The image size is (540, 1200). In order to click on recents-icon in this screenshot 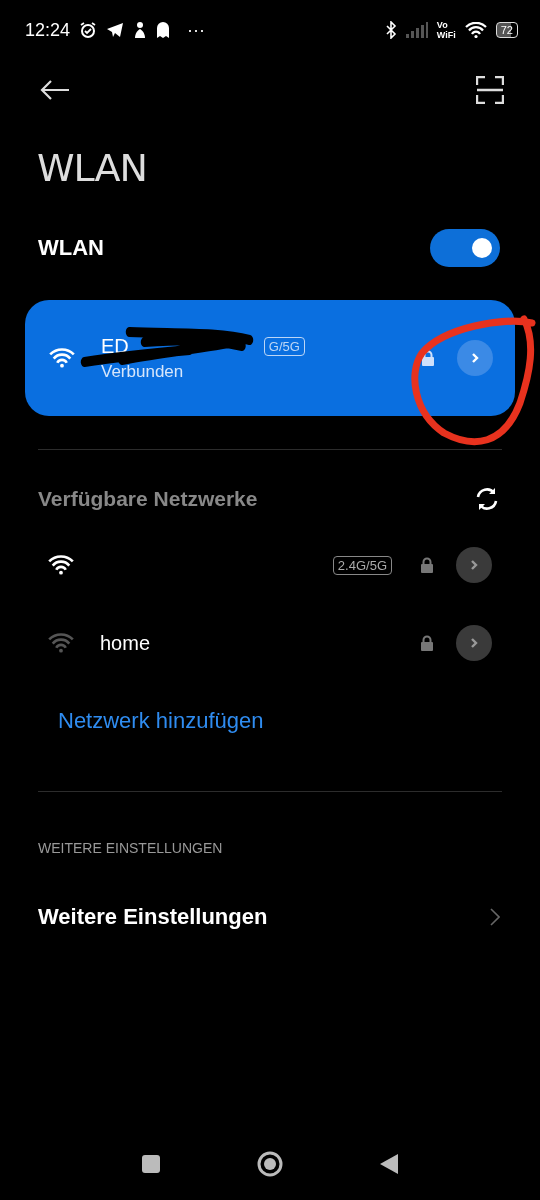, I will do `click(151, 1164)`.